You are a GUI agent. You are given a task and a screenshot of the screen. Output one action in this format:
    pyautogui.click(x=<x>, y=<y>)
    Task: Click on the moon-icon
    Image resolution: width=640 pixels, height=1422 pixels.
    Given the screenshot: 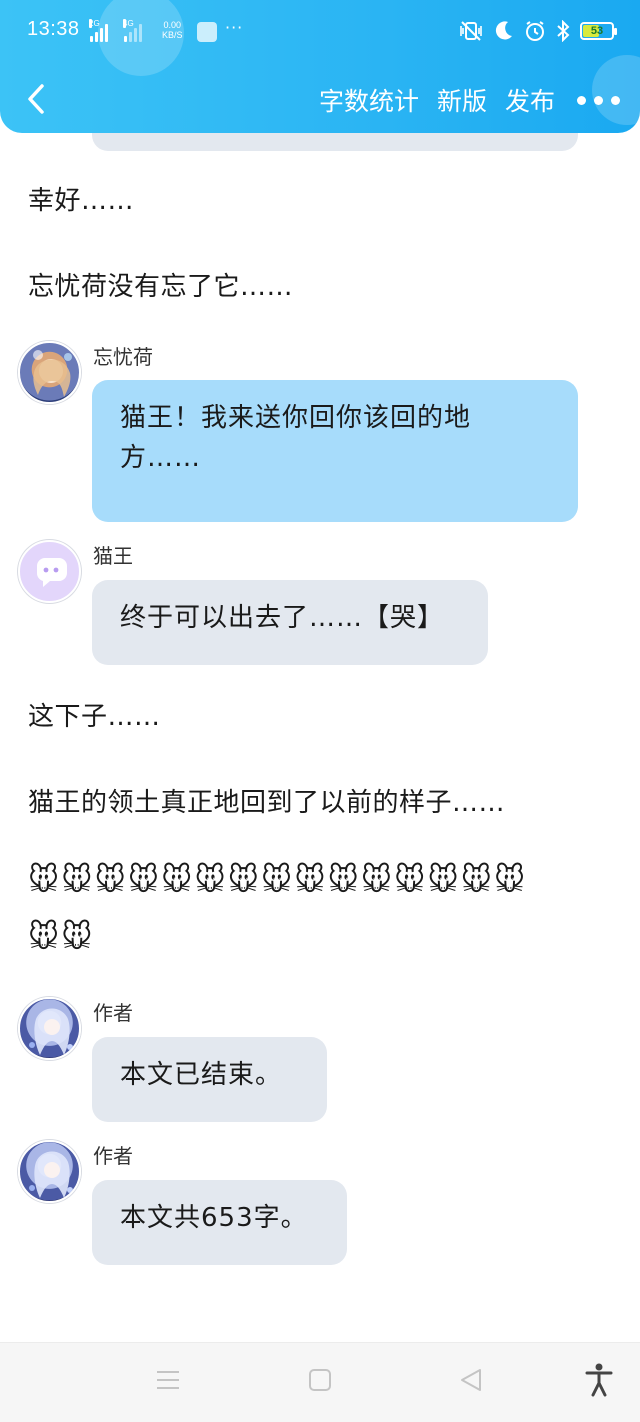 What is the action you would take?
    pyautogui.click(x=503, y=30)
    